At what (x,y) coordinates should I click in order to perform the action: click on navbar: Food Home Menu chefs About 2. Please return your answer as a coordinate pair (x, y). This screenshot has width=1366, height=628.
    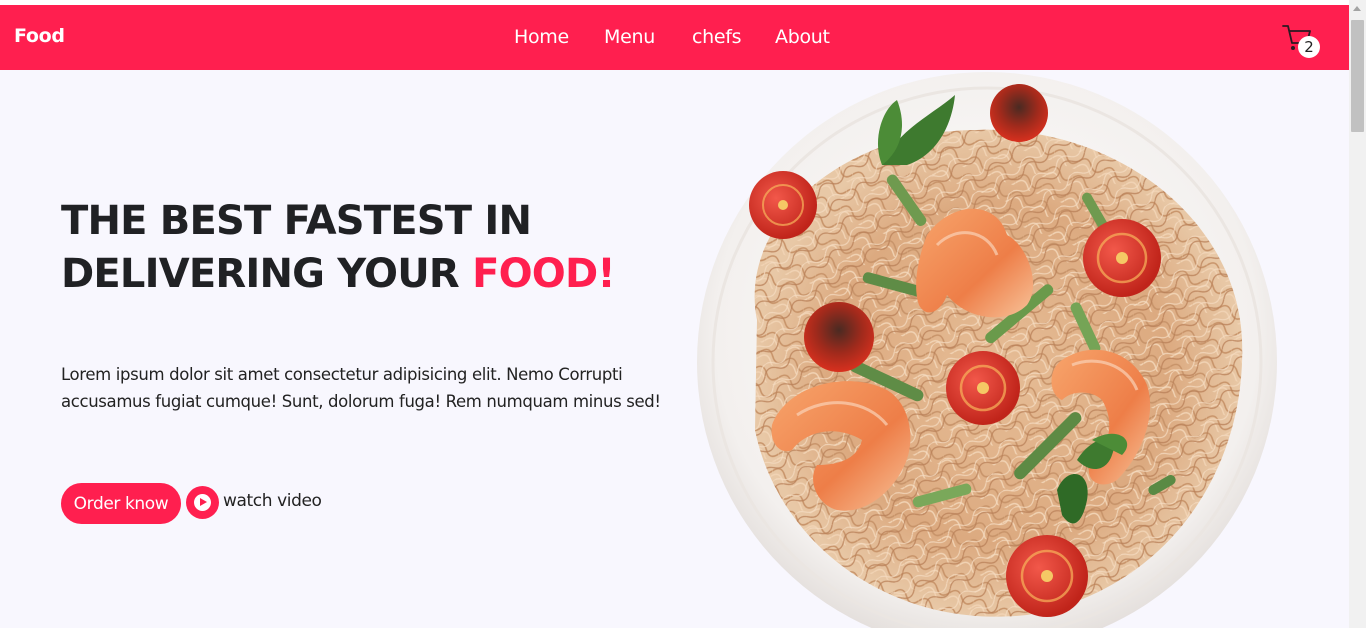
    Looking at the image, I should click on (674, 37).